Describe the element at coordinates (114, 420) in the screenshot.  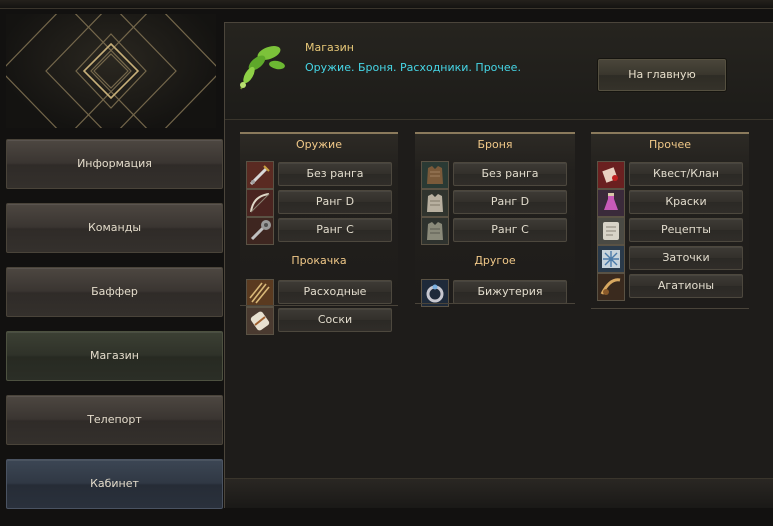
I see `nav-teleport-button: Телепорт` at that location.